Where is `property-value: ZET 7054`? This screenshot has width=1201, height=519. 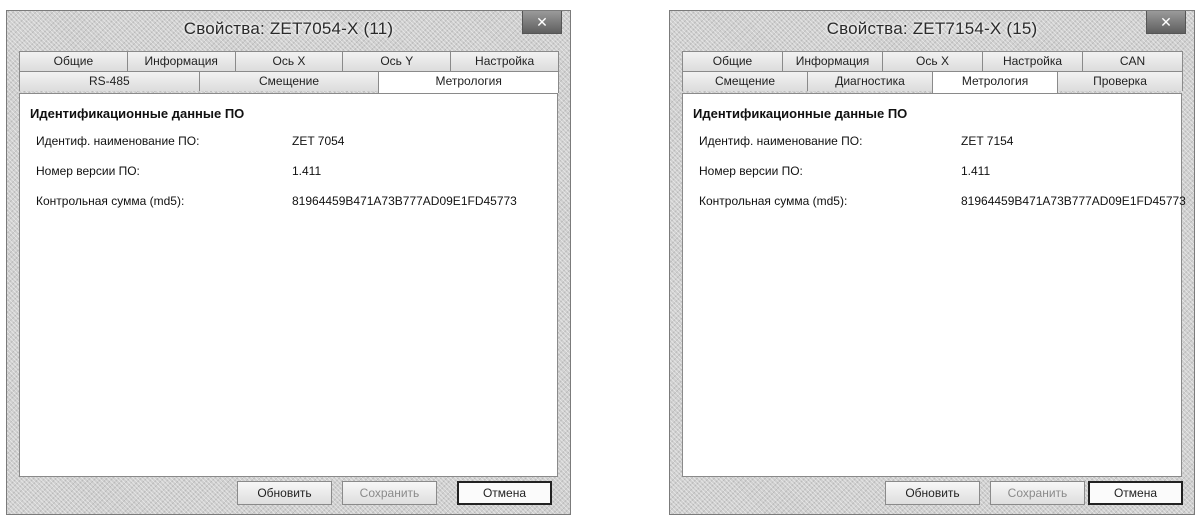 property-value: ZET 7054 is located at coordinates (318, 141).